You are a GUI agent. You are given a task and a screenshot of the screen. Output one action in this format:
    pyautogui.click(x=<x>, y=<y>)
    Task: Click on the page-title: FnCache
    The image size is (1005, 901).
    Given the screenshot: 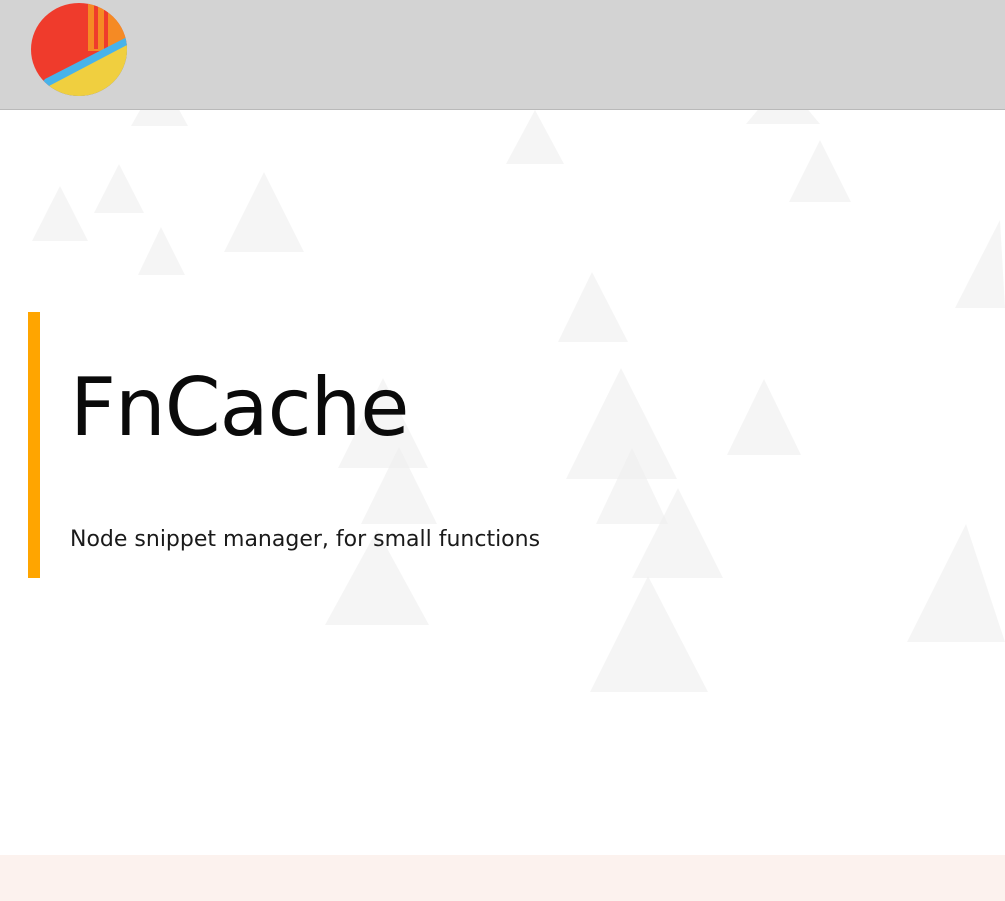 What is the action you would take?
    pyautogui.click(x=240, y=407)
    